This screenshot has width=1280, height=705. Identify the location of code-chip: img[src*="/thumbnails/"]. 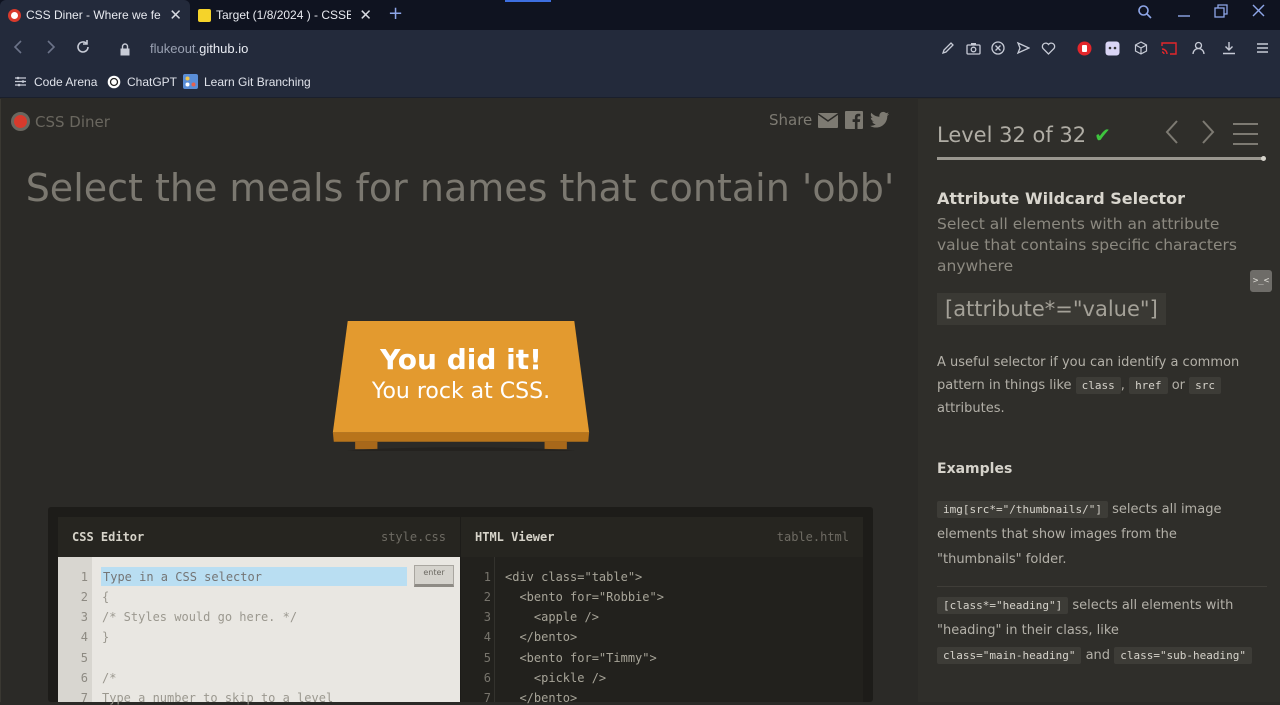
(1022, 509).